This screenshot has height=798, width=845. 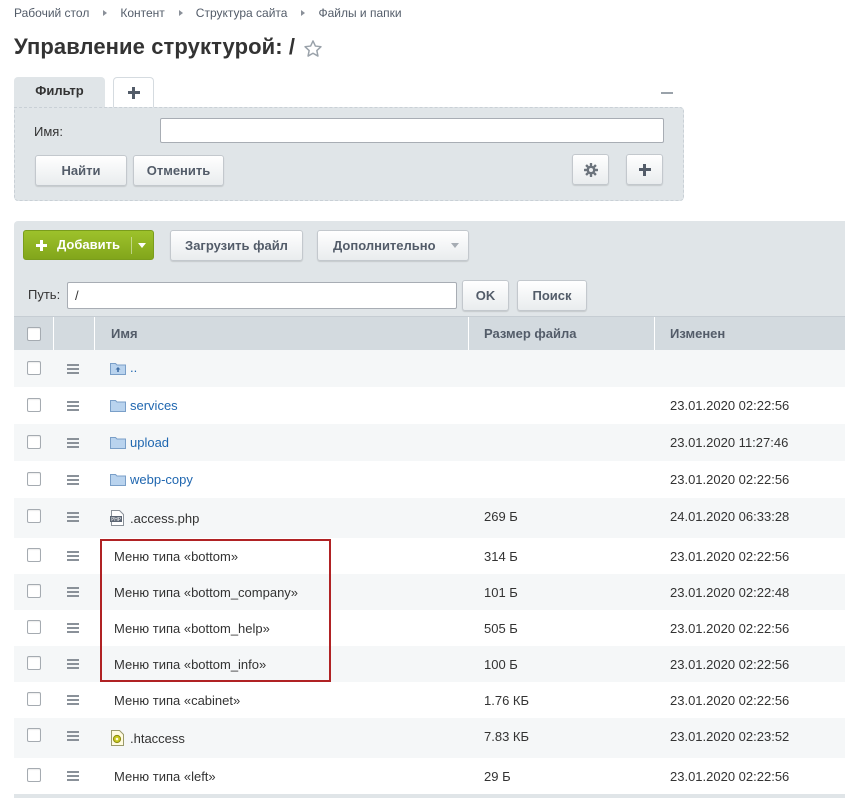 I want to click on filter-tab: Фильтр, so click(x=59, y=93).